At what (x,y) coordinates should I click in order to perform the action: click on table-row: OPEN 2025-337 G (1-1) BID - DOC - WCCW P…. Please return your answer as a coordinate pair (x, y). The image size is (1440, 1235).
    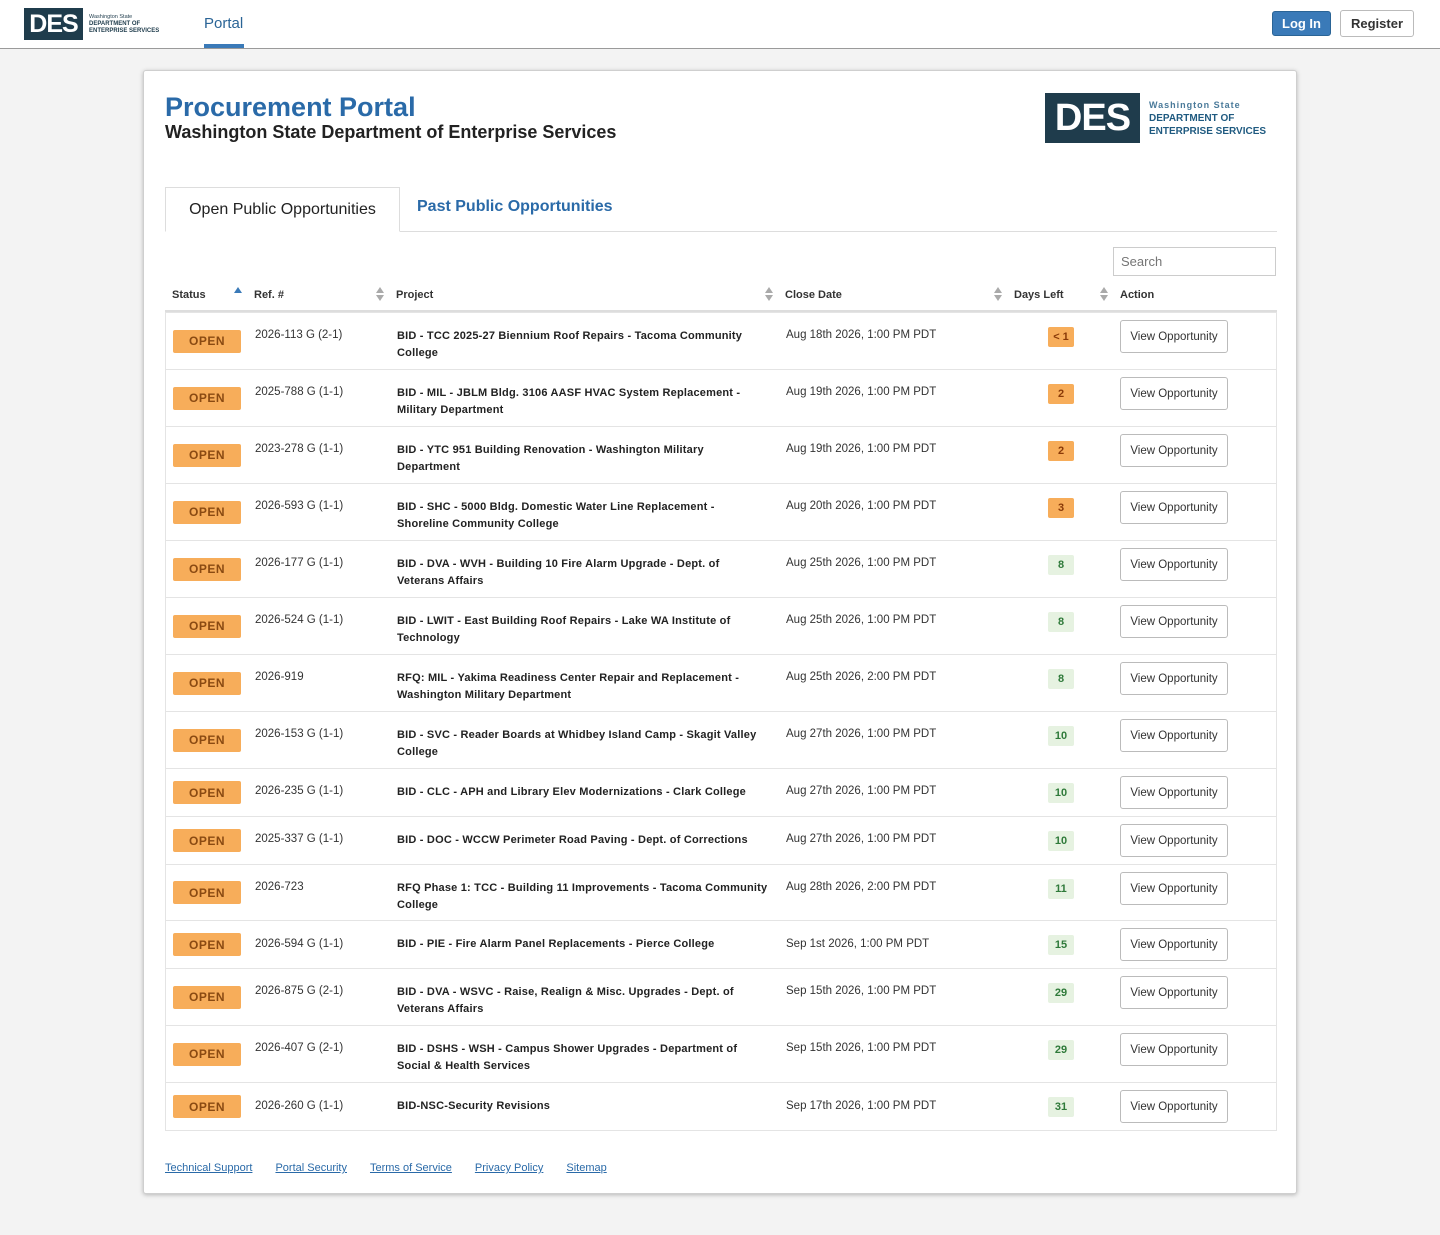
    Looking at the image, I should click on (721, 840).